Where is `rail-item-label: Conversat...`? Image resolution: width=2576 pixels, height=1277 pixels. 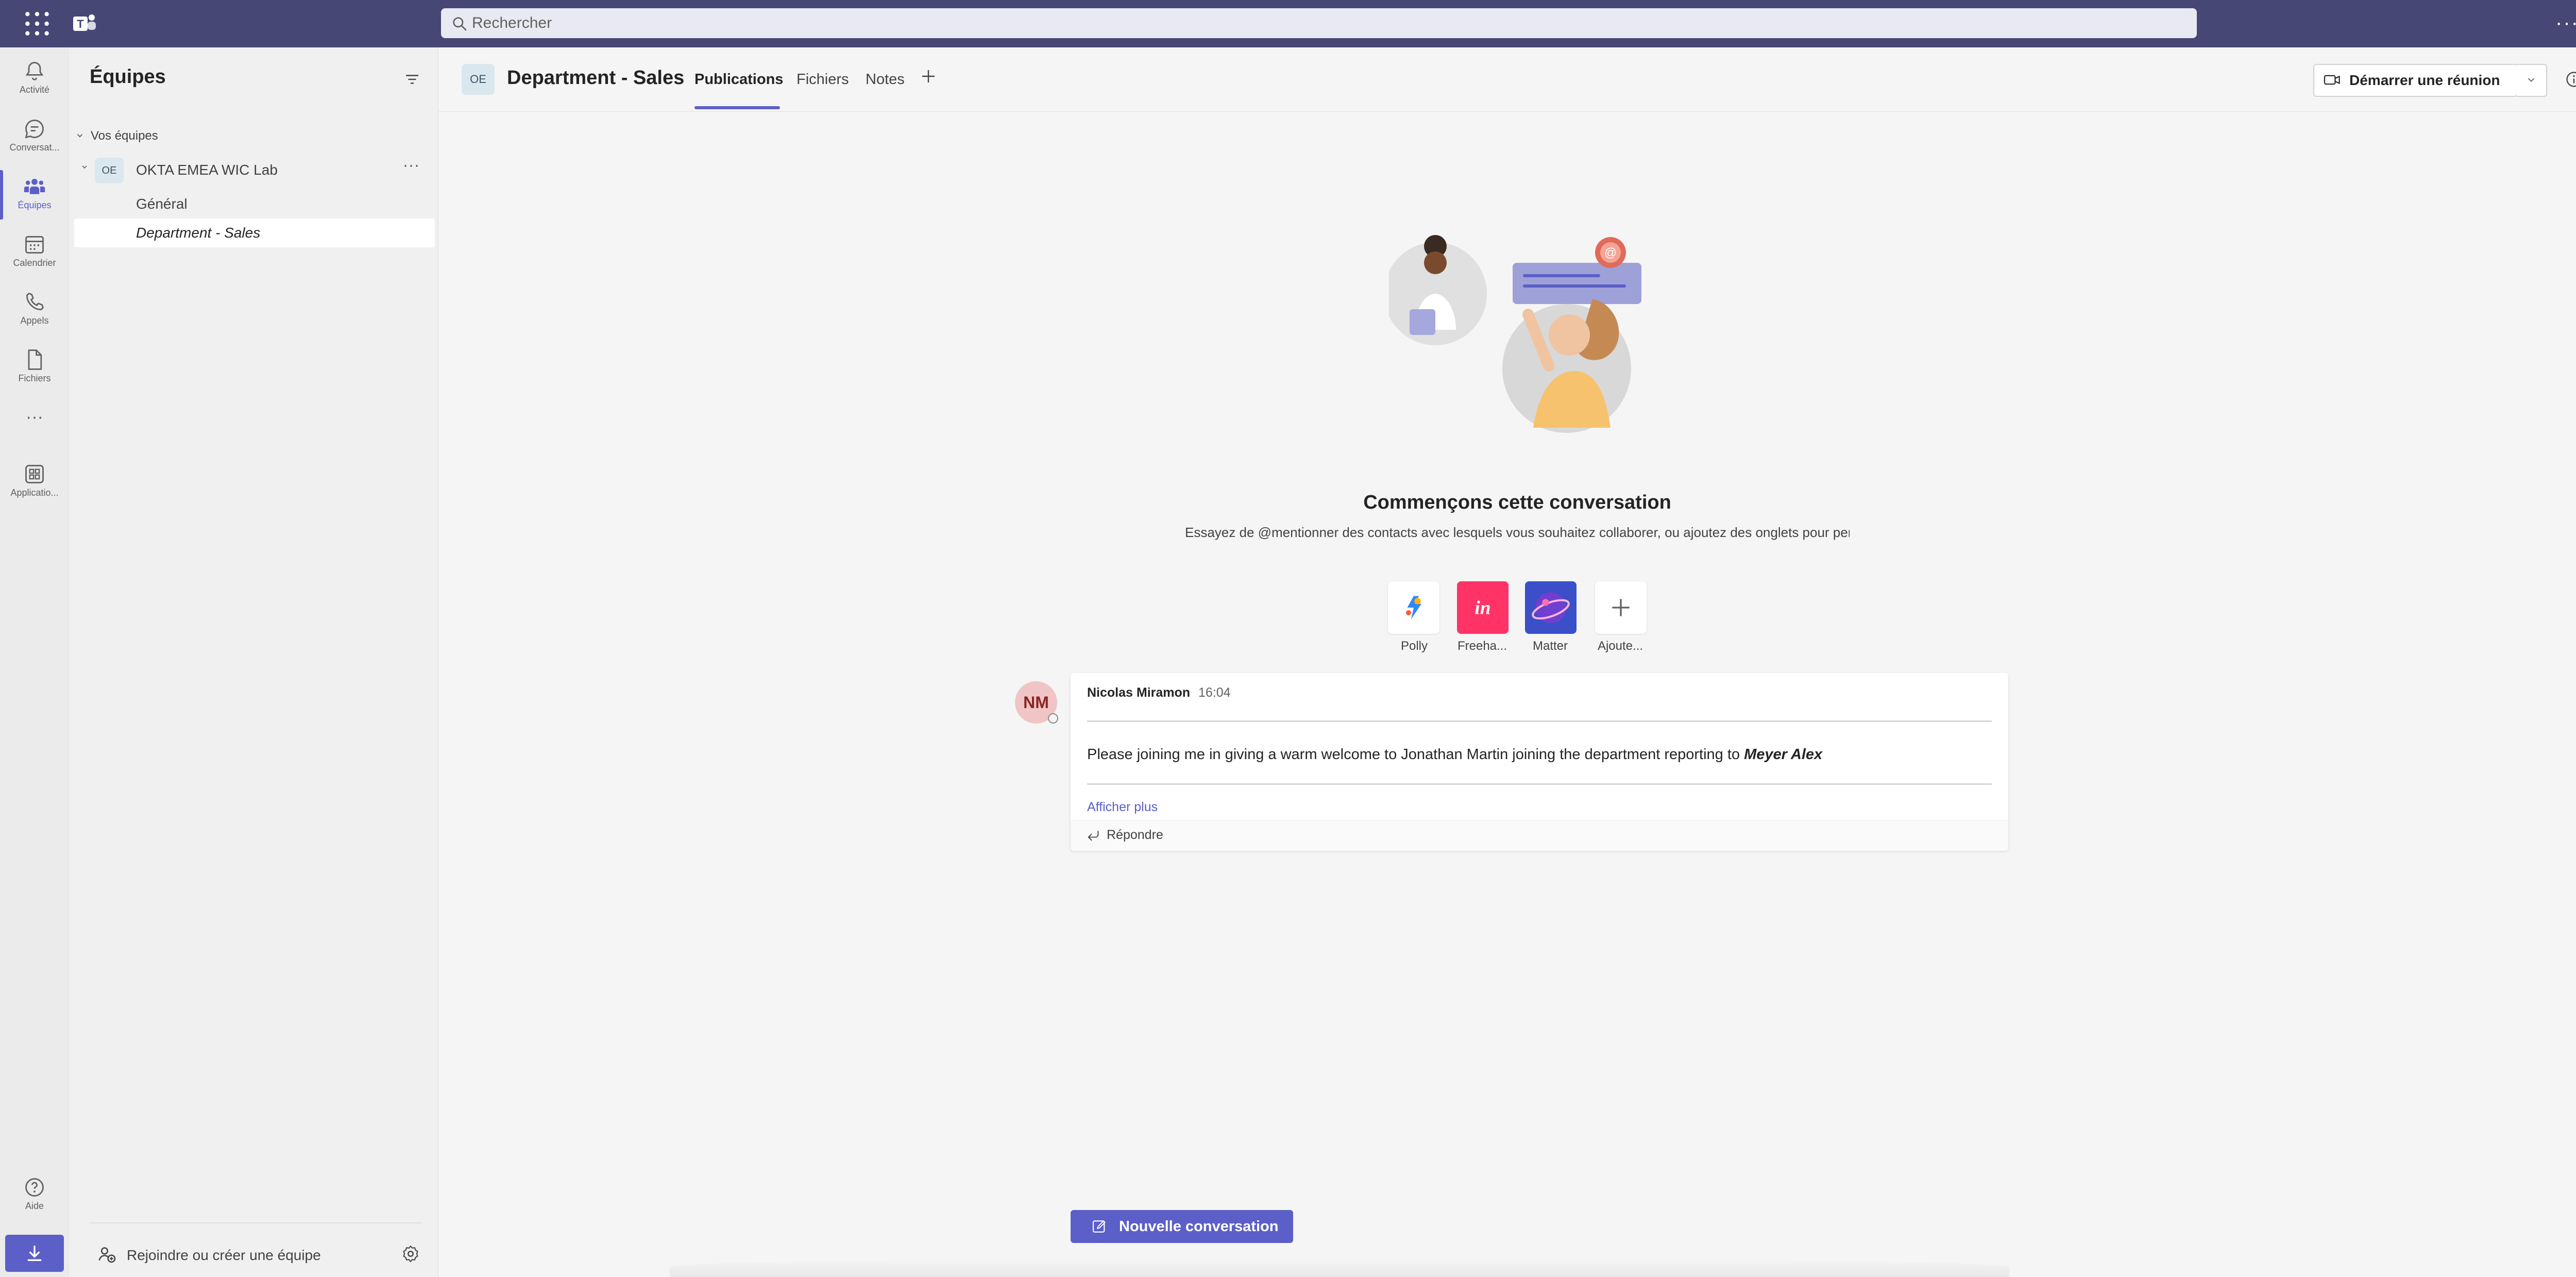 rail-item-label: Conversat... is located at coordinates (35, 148).